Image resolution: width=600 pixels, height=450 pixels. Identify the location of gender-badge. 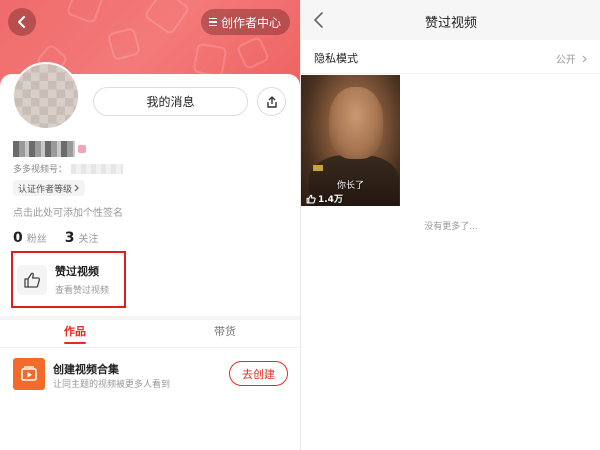
(82, 149).